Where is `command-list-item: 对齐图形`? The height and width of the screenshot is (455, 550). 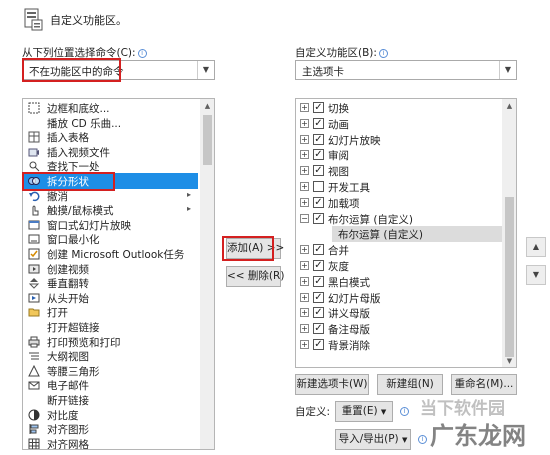 command-list-item: 对齐图形 is located at coordinates (110, 429).